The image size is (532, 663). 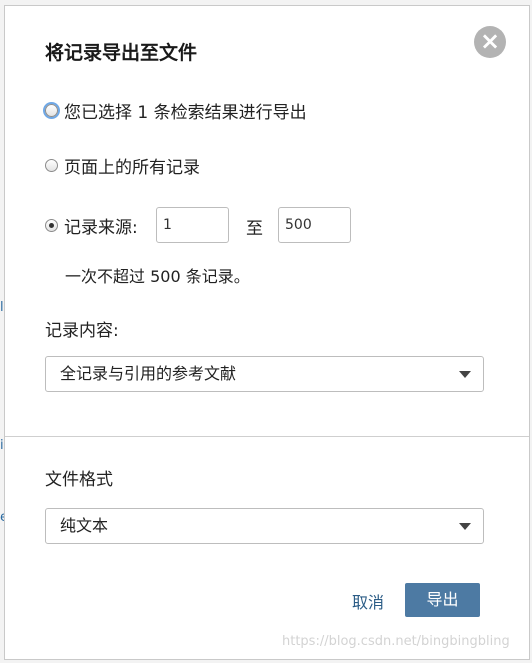 I want to click on section-divider, so click(x=267, y=436).